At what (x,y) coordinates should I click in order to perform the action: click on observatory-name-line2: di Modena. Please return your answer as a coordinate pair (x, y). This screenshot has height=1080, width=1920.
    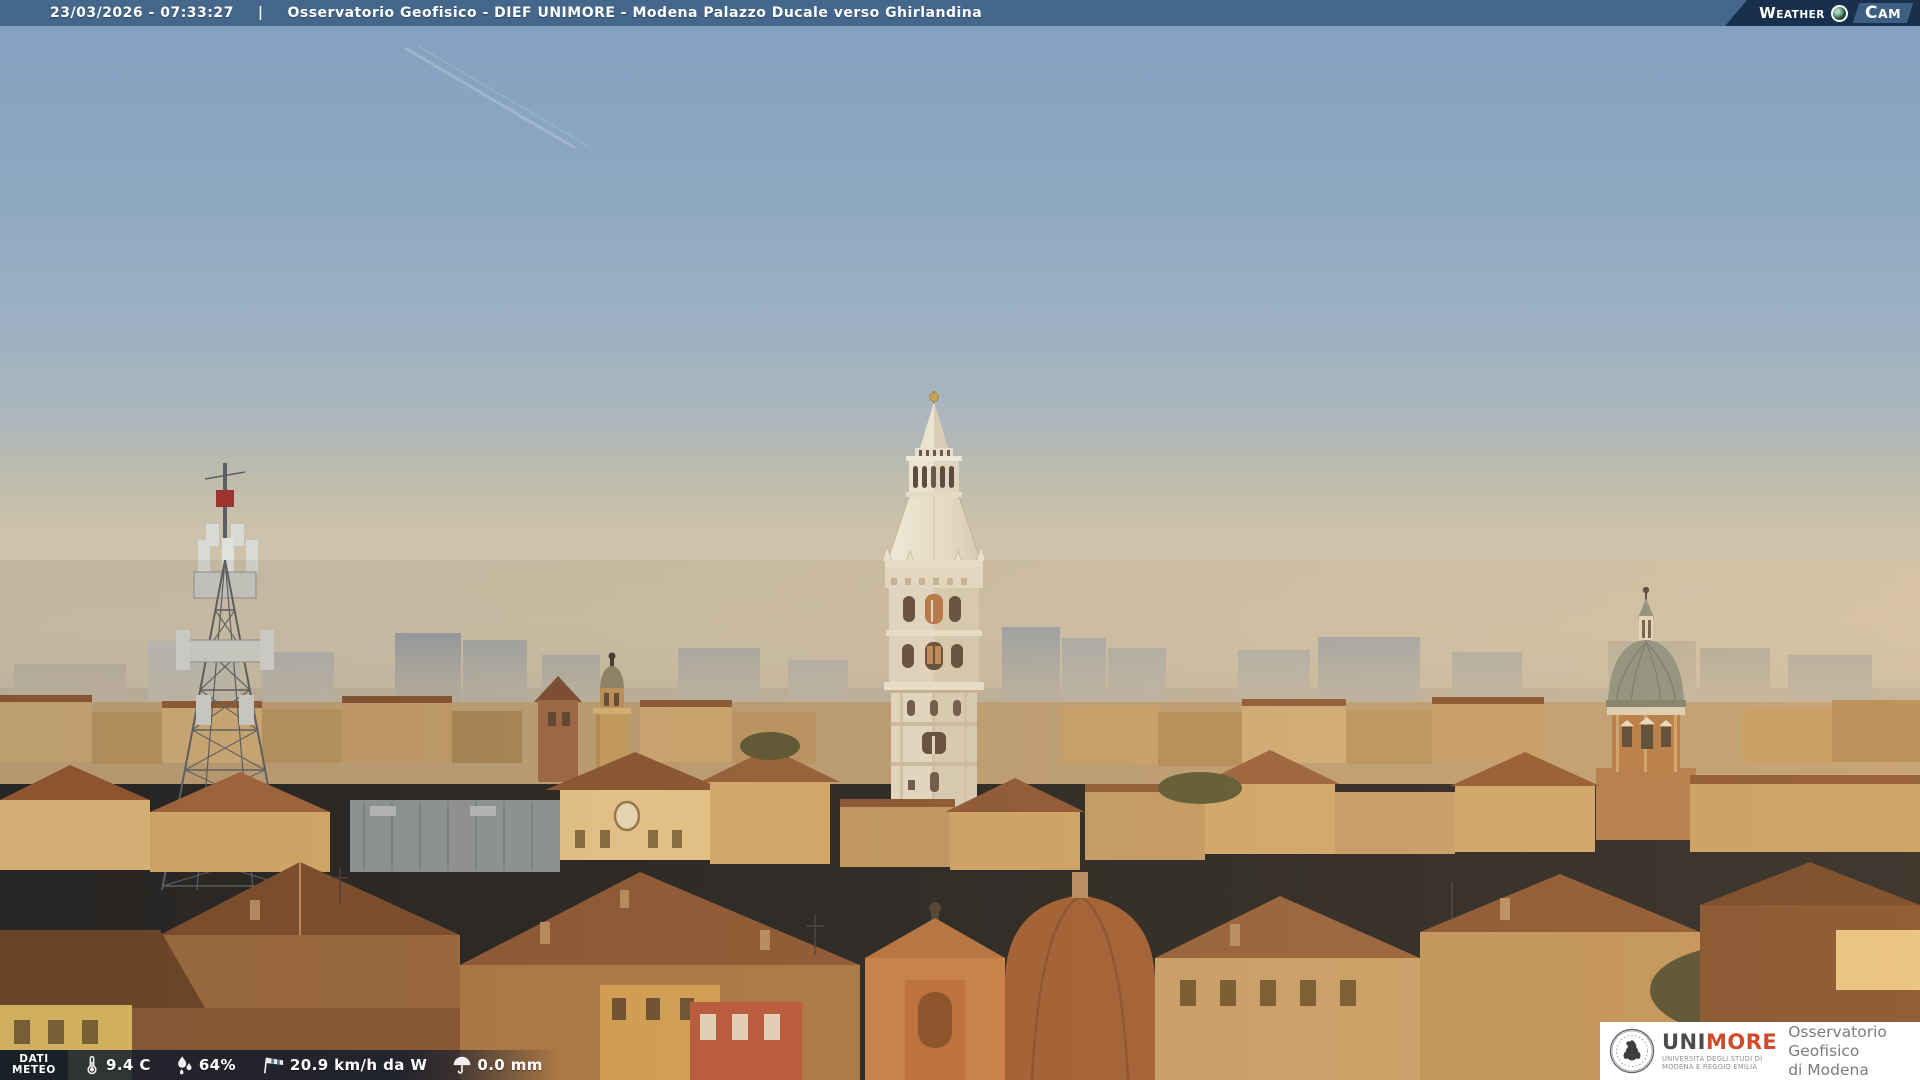
    Looking at the image, I should click on (1828, 1069).